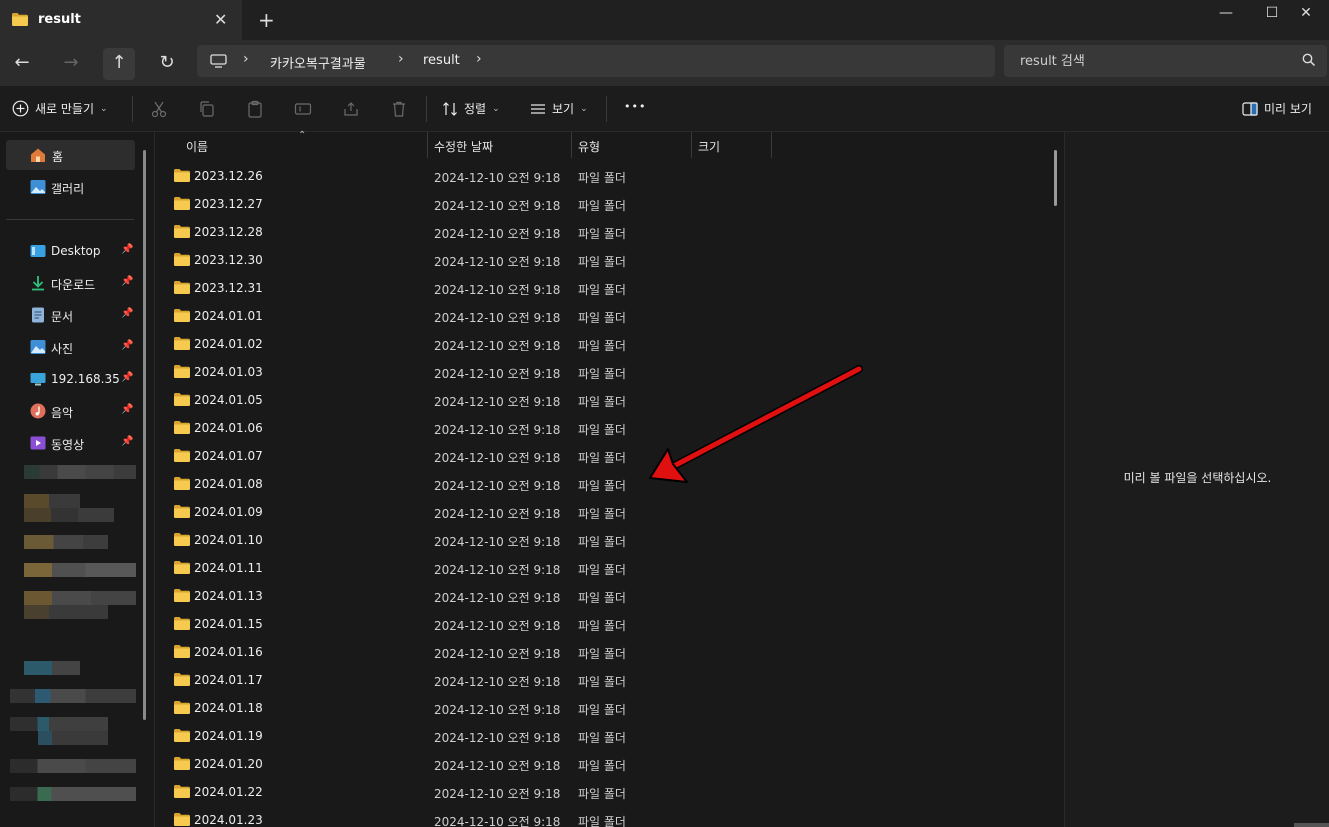 The image size is (1329, 827). Describe the element at coordinates (732, 145) in the screenshot. I see `column-header-size: 크기` at that location.